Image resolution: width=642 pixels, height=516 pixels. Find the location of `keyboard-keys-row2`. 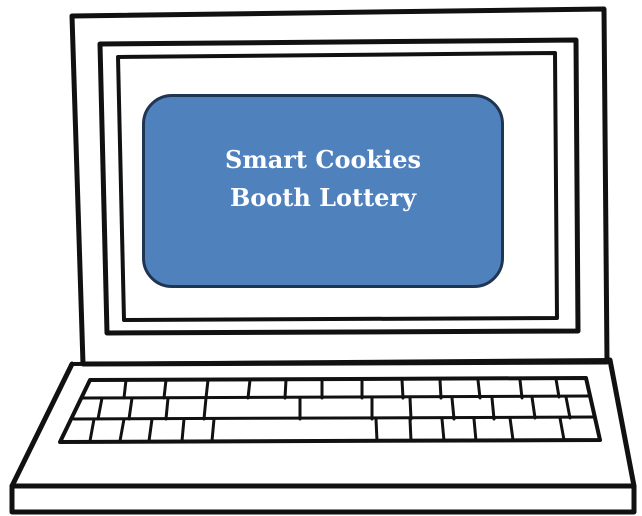

keyboard-keys-row2 is located at coordinates (334, 408).